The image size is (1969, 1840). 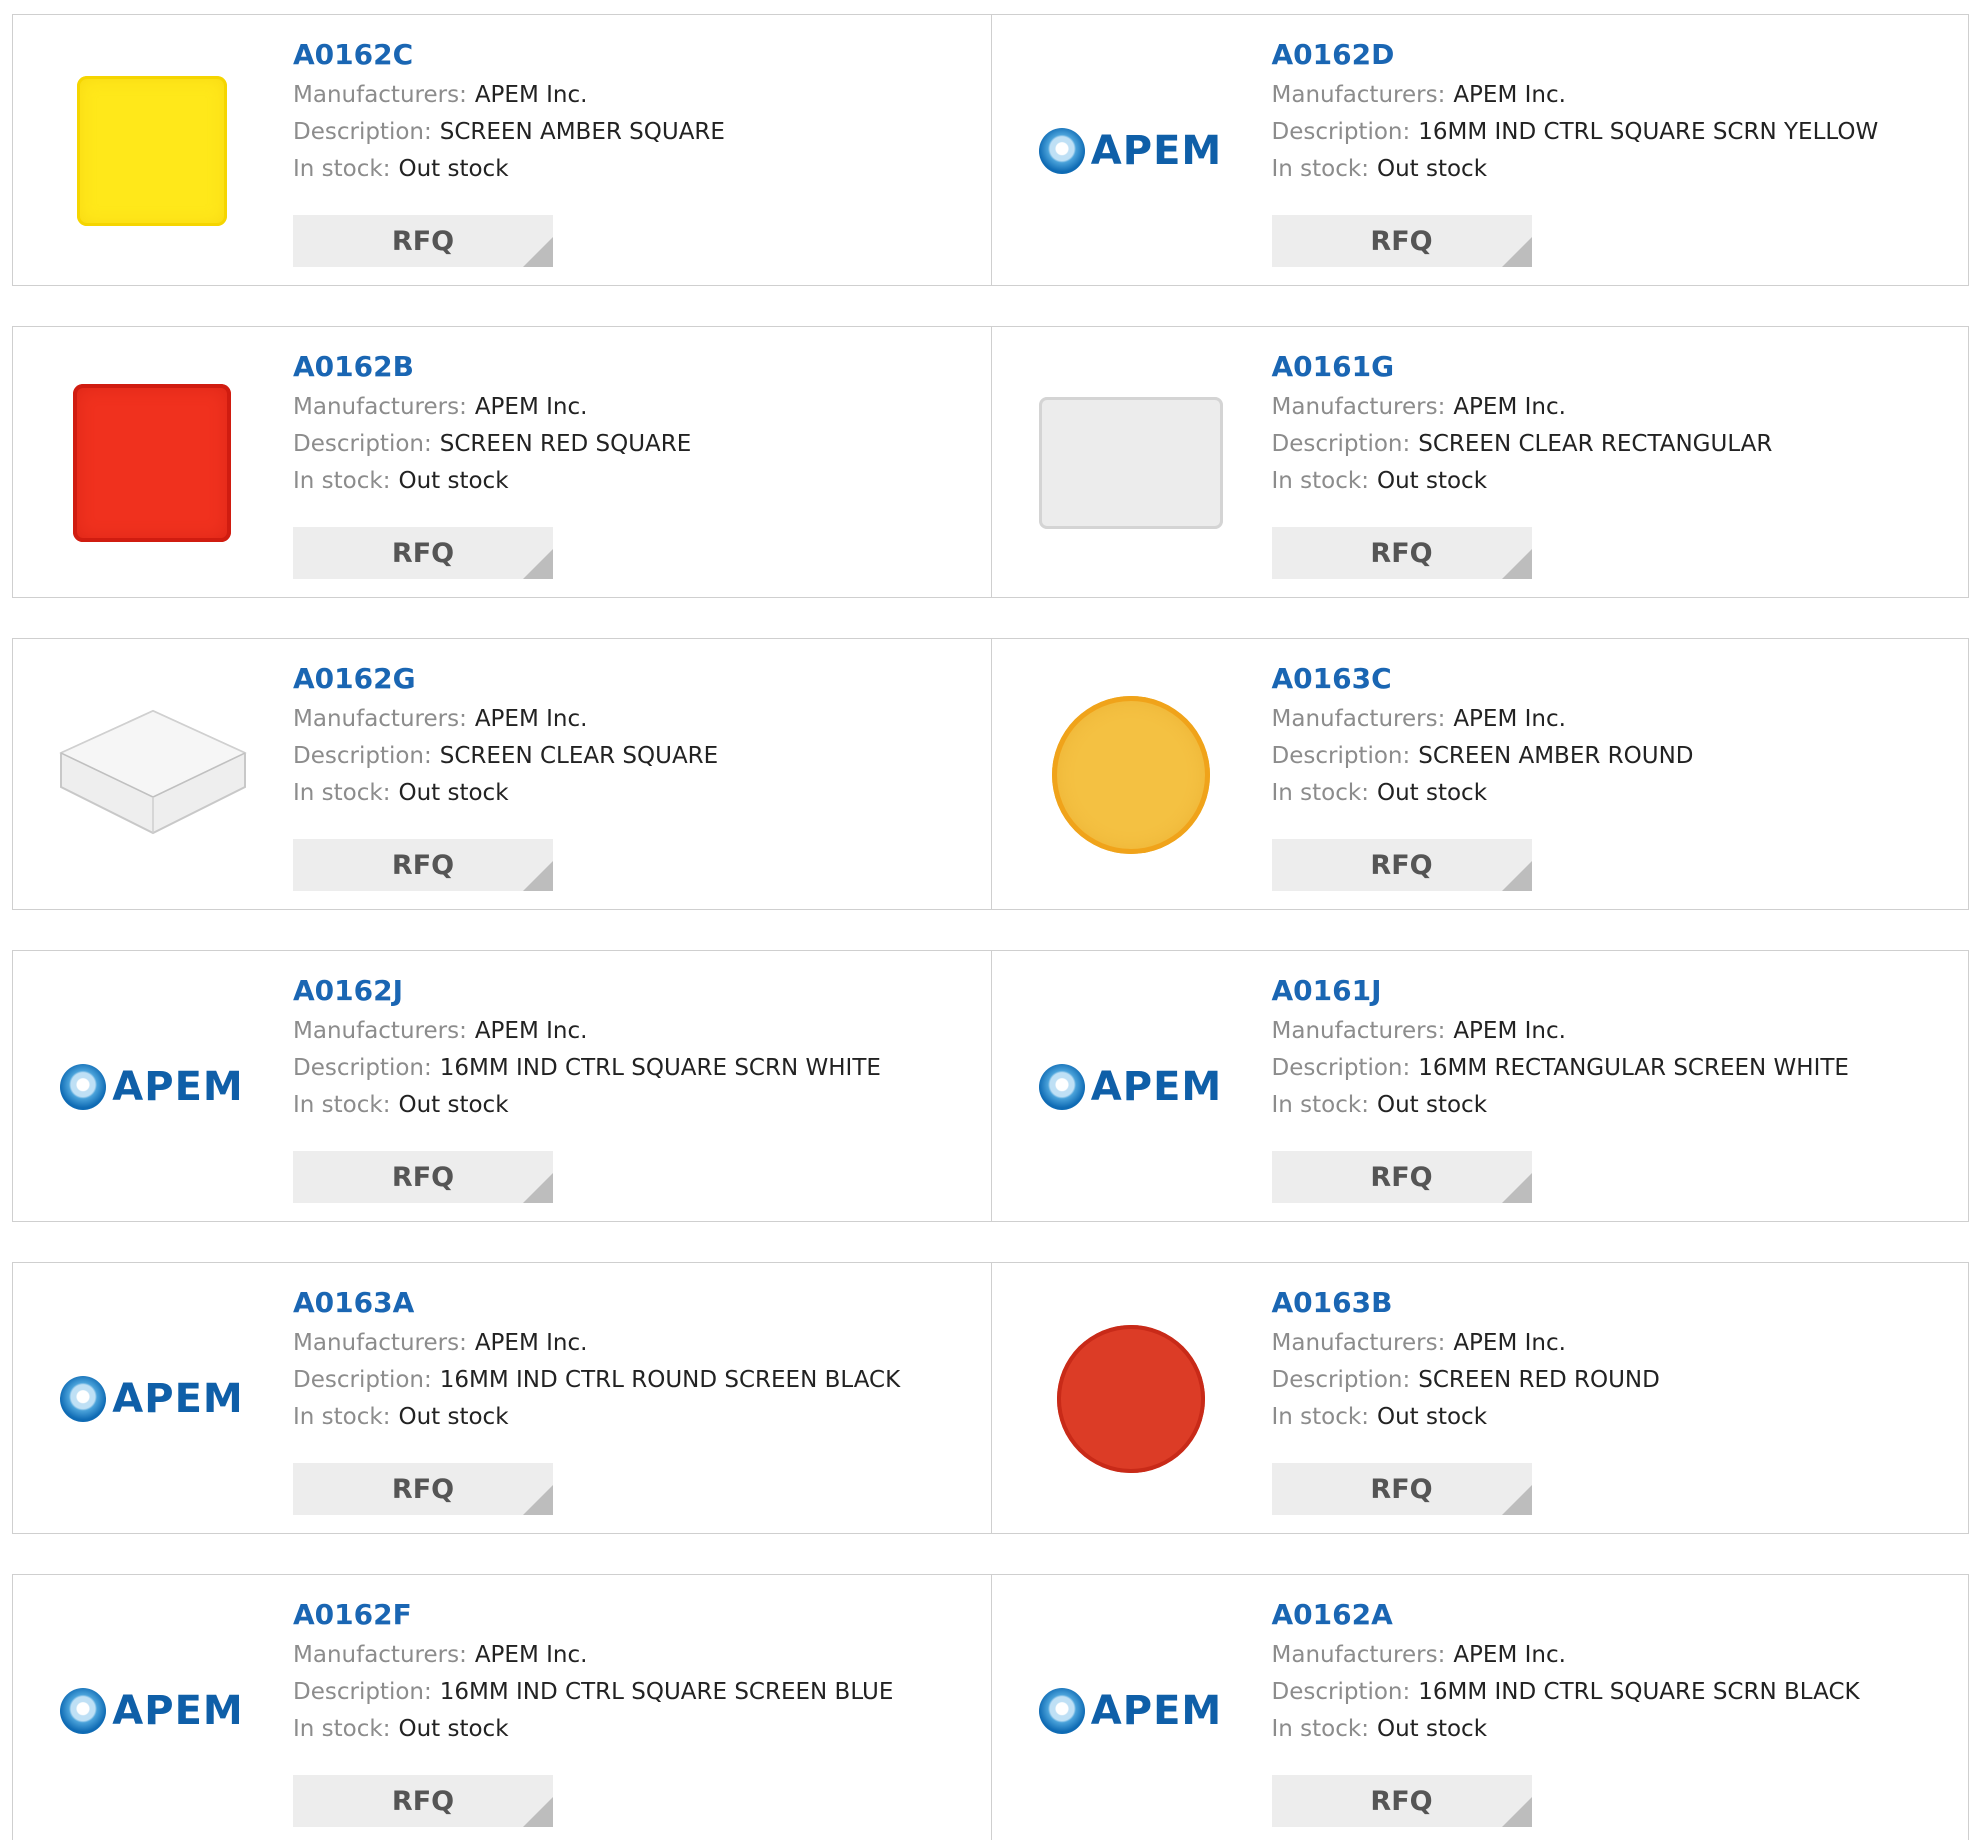 What do you see at coordinates (1610, 1619) in the screenshot?
I see `part-number-link: A0162A` at bounding box center [1610, 1619].